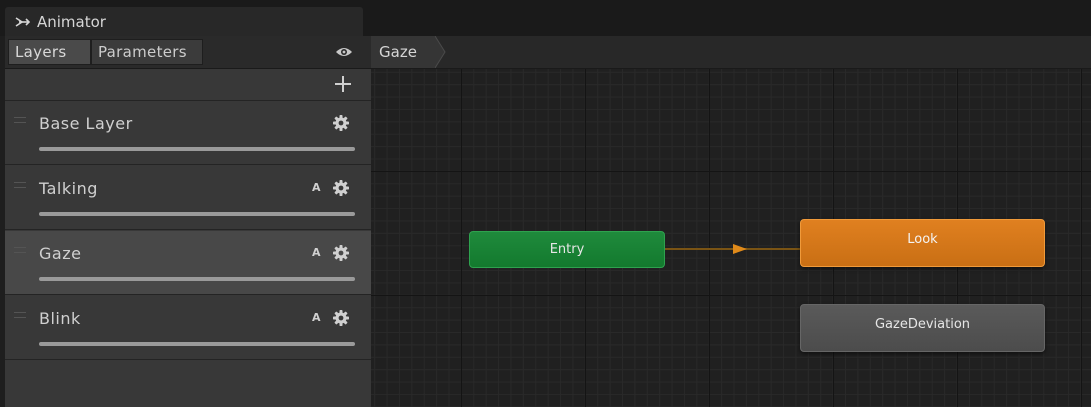  Describe the element at coordinates (344, 51) in the screenshot. I see `eye-icon` at that location.